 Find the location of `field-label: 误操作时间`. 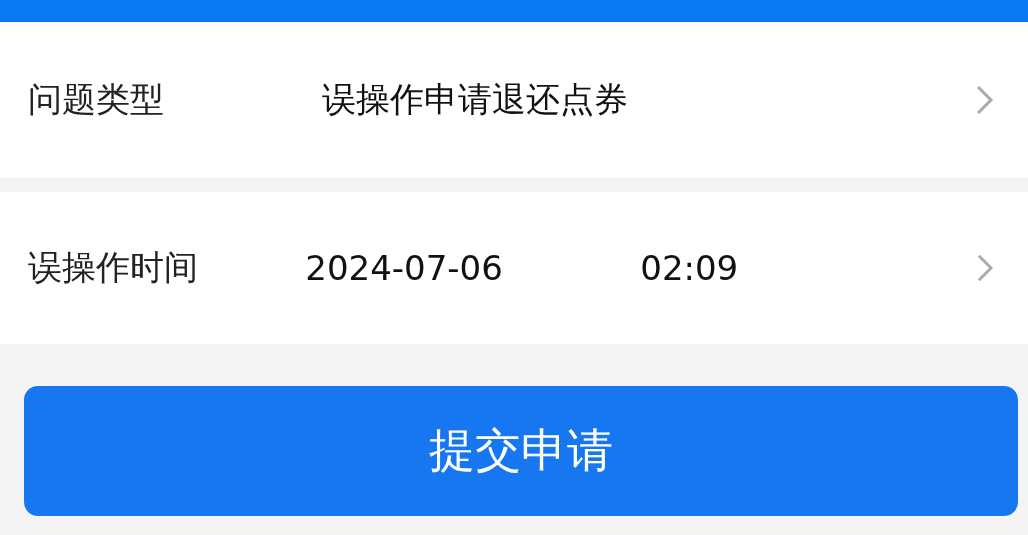

field-label: 误操作时间 is located at coordinates (113, 267).